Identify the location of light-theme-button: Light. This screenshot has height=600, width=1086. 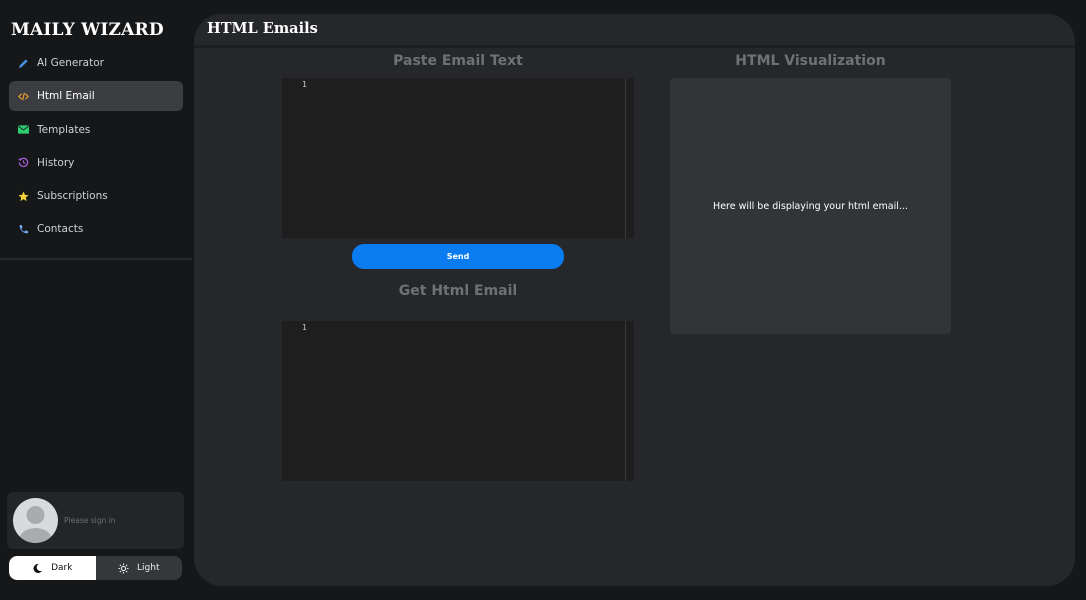
(139, 568).